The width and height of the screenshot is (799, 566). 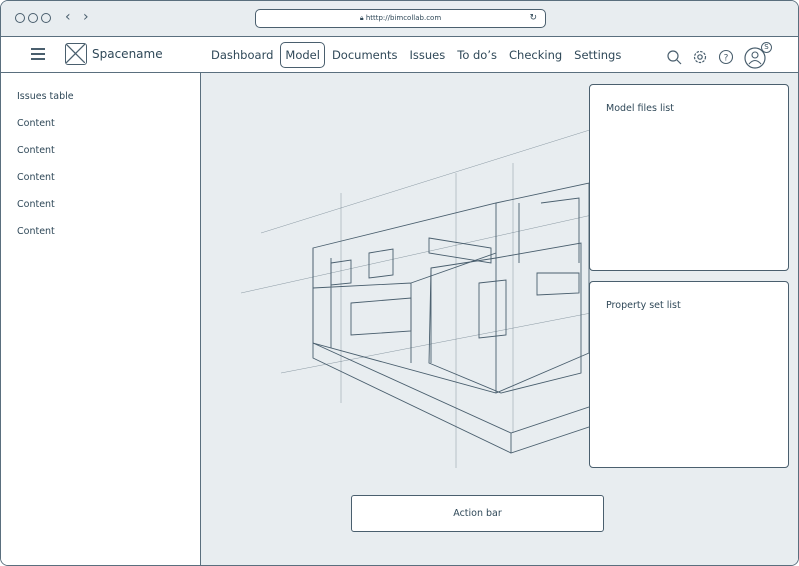 I want to click on reload-icon: ↻, so click(x=533, y=18).